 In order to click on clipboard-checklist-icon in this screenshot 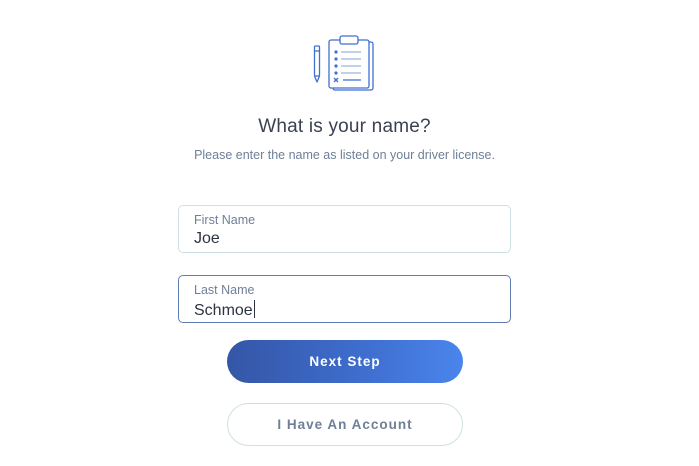, I will do `click(343, 63)`.